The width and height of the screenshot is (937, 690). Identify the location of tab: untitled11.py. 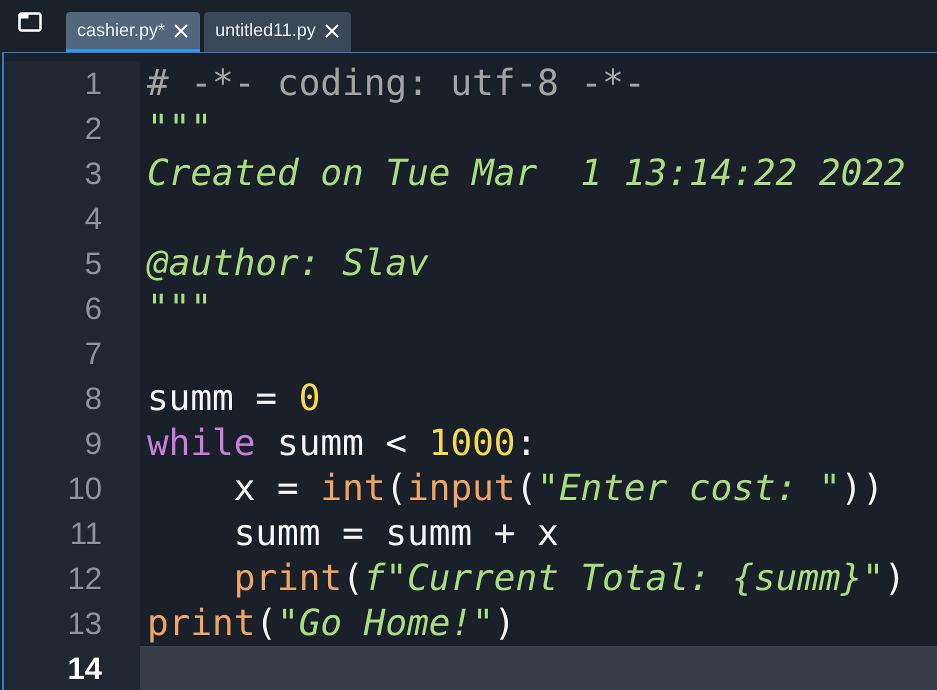
(277, 32).